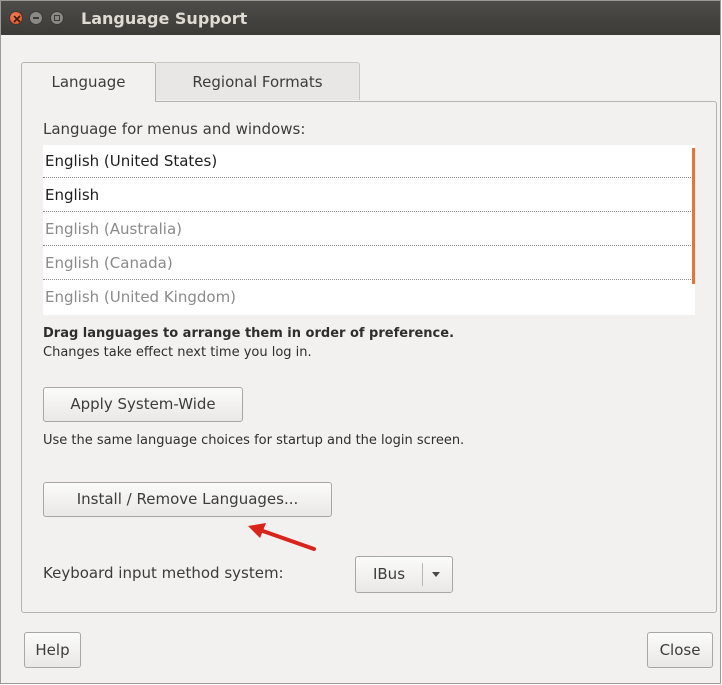  I want to click on language-item: English (Australia), so click(367, 229).